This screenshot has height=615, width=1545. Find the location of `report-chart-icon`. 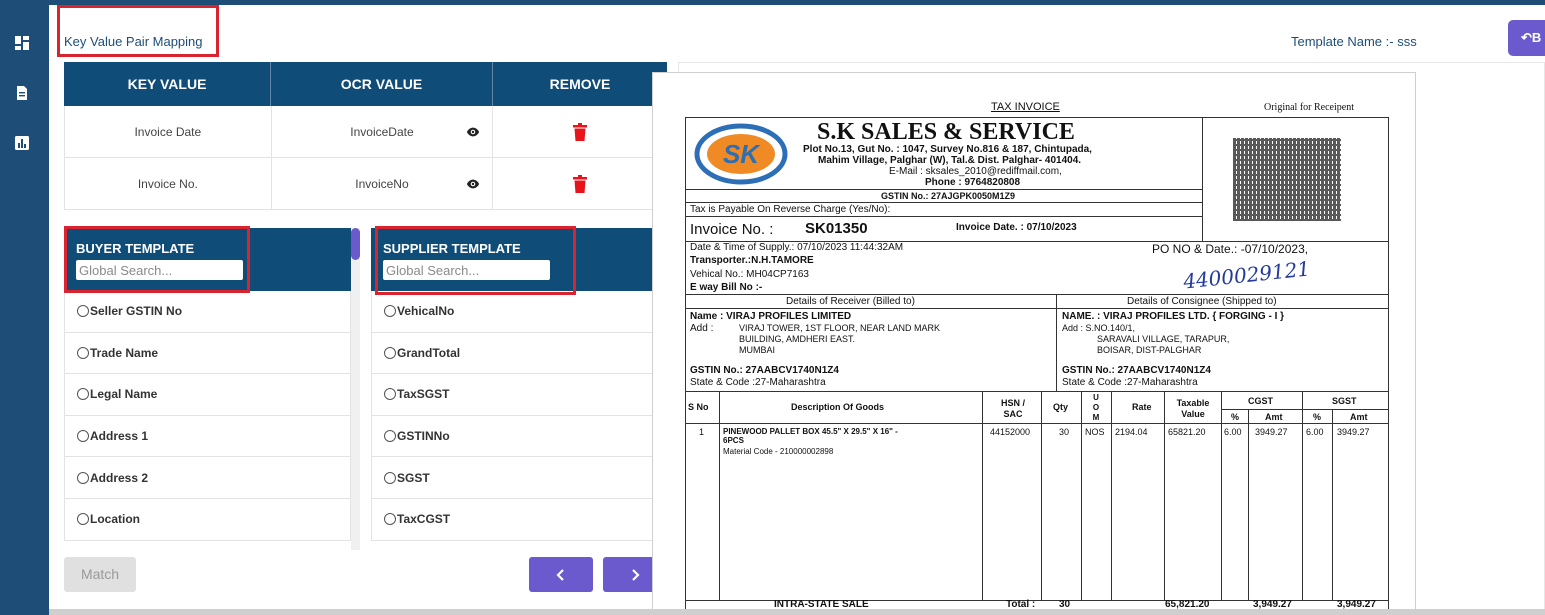

report-chart-icon is located at coordinates (22, 143).